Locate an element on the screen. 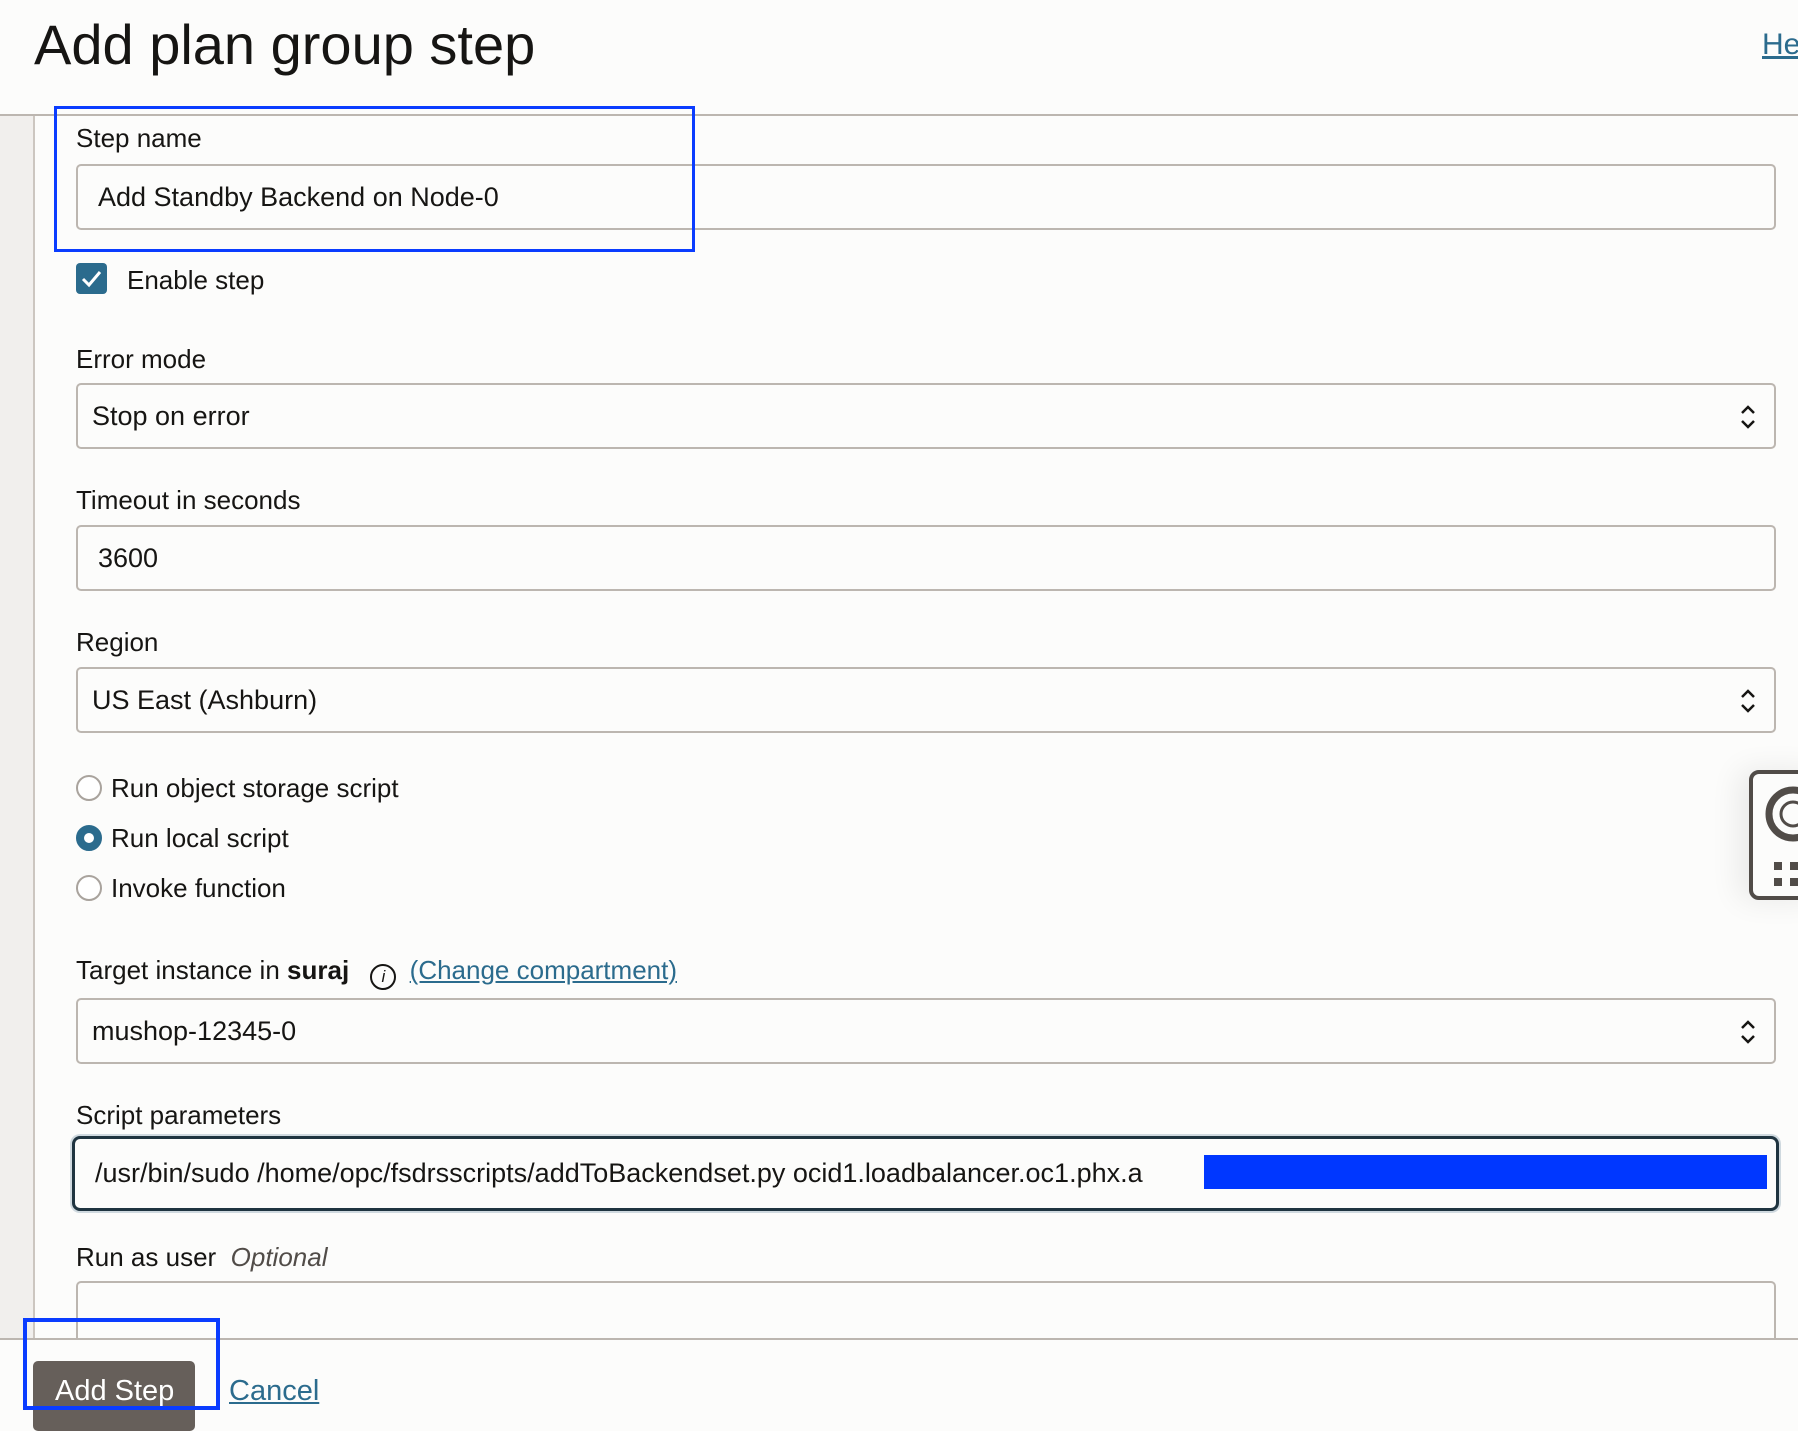 The image size is (1798, 1431). enable-step-checkbox is located at coordinates (91, 278).